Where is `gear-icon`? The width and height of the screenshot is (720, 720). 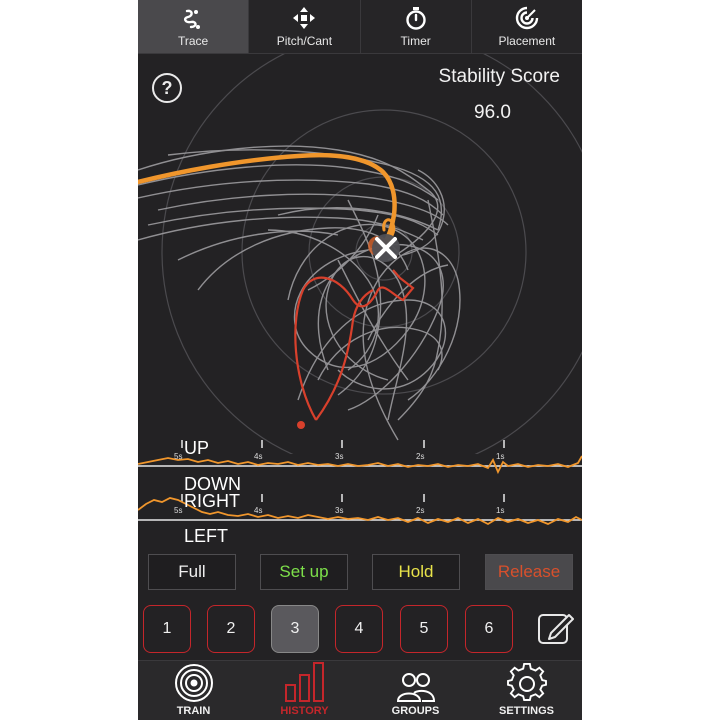
gear-icon is located at coordinates (526, 682).